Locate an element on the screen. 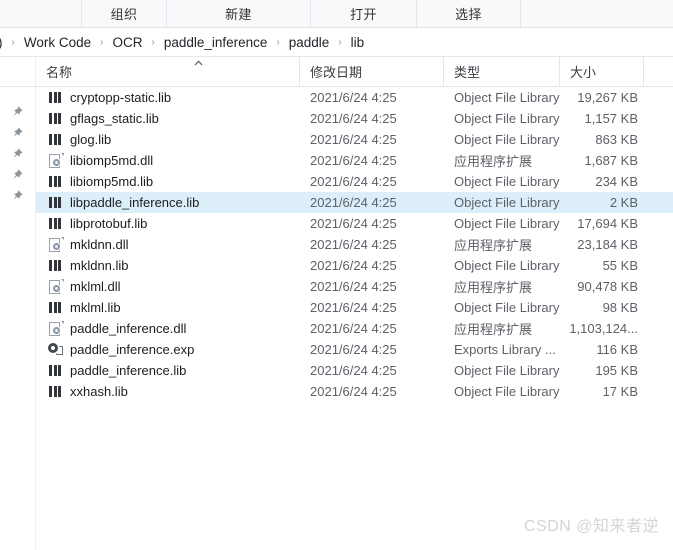 The width and height of the screenshot is (673, 550). file-size-cell: 90,478 KB is located at coordinates (607, 286).